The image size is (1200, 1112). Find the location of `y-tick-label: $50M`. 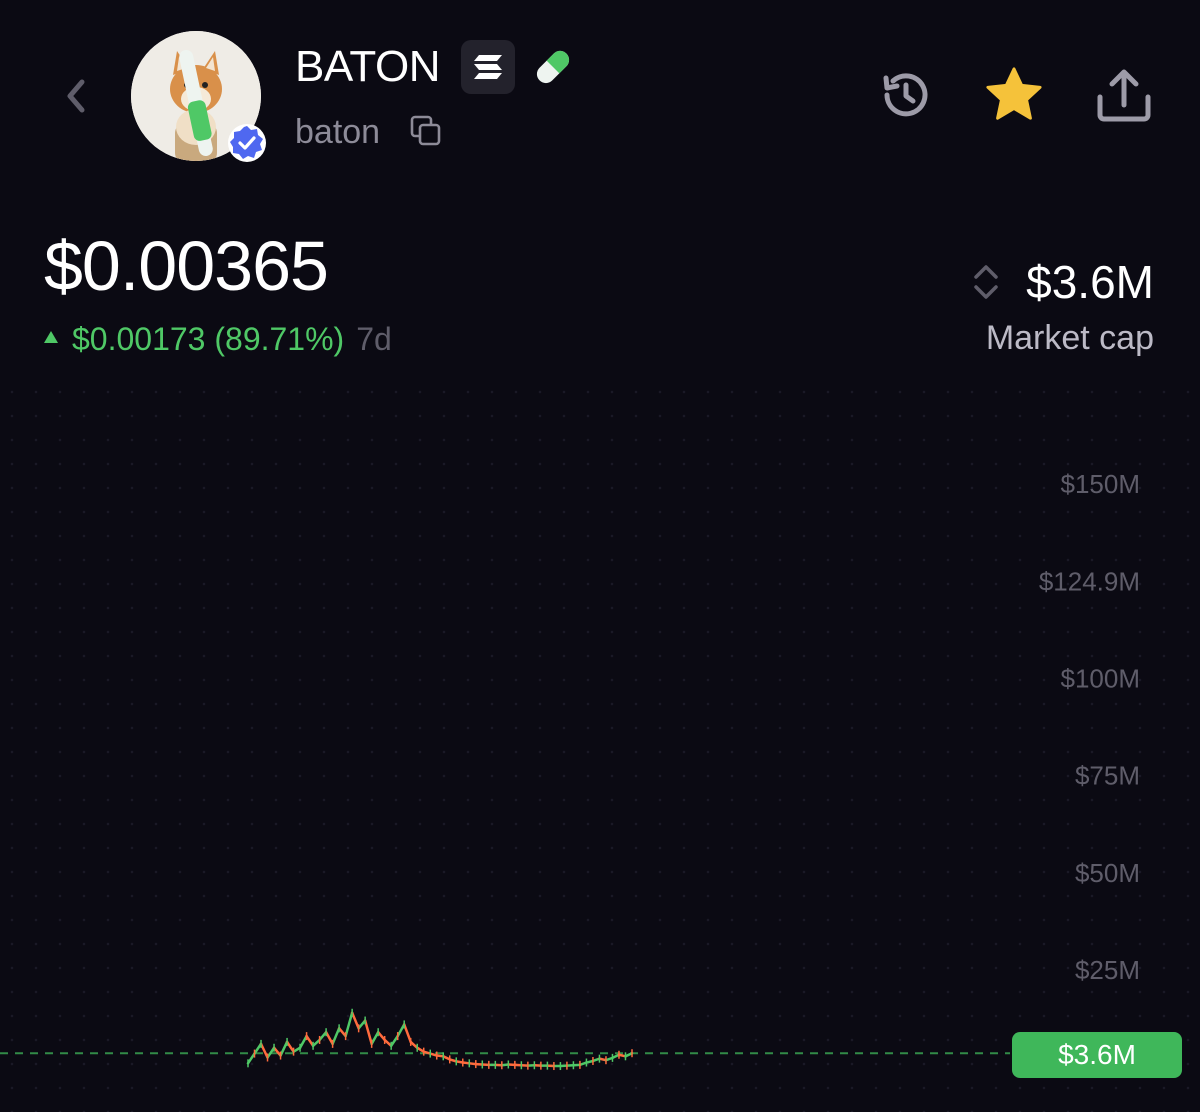

y-tick-label: $50M is located at coordinates (1107, 873).